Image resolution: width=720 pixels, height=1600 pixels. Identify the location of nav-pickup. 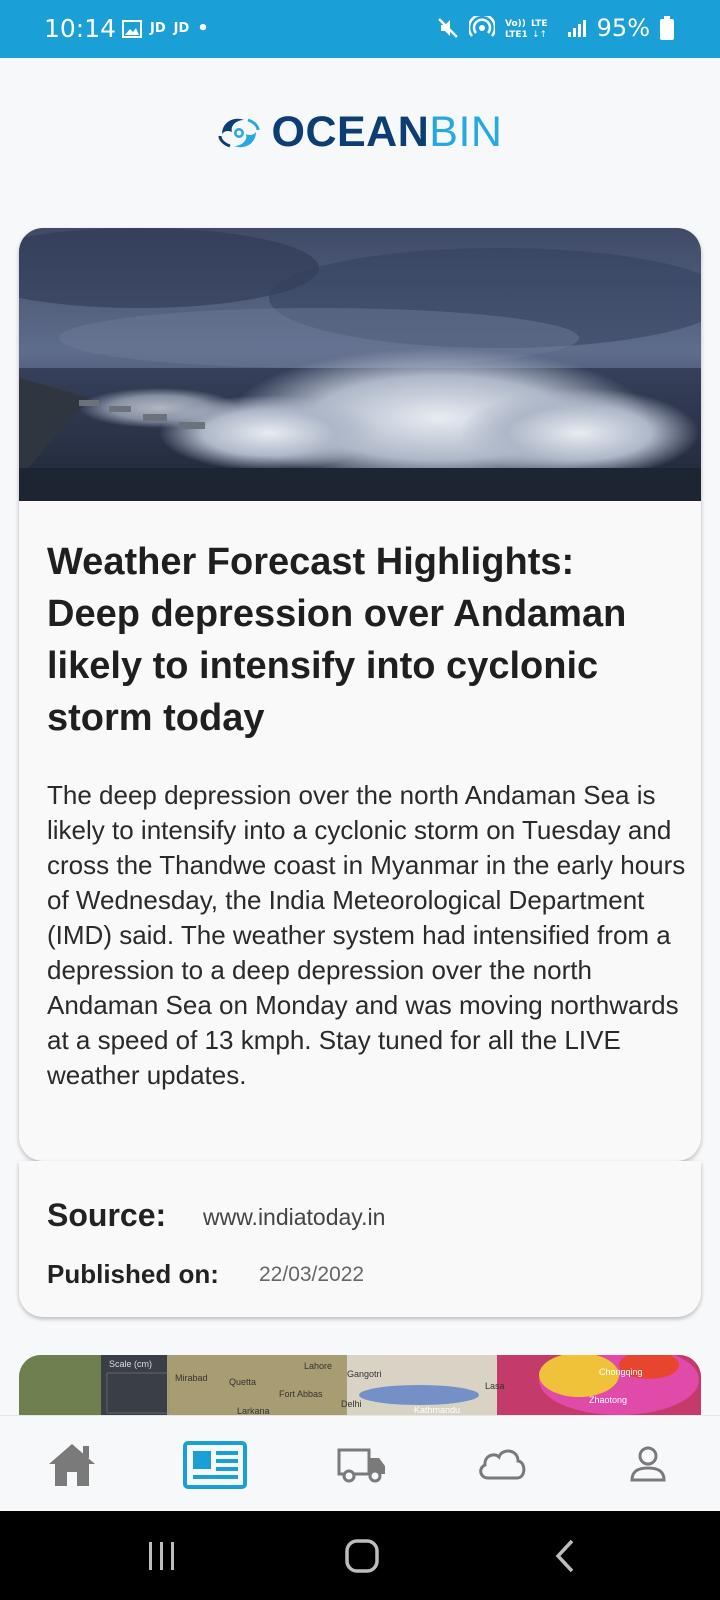
(362, 1464).